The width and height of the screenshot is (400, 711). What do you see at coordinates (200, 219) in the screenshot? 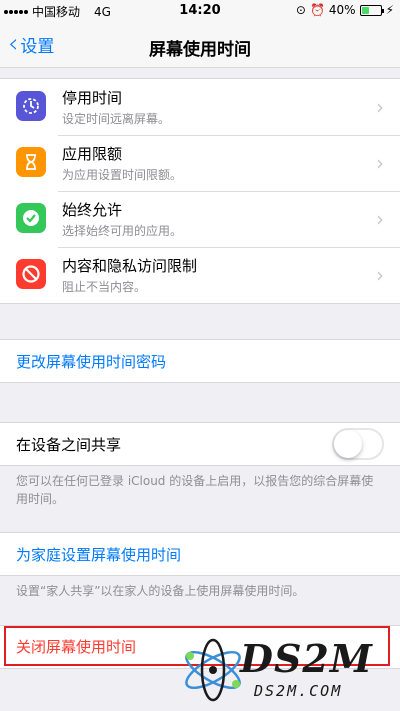
I see `menu-item-always-allowed: 始终允许 选择始终可用的应用。 ›` at bounding box center [200, 219].